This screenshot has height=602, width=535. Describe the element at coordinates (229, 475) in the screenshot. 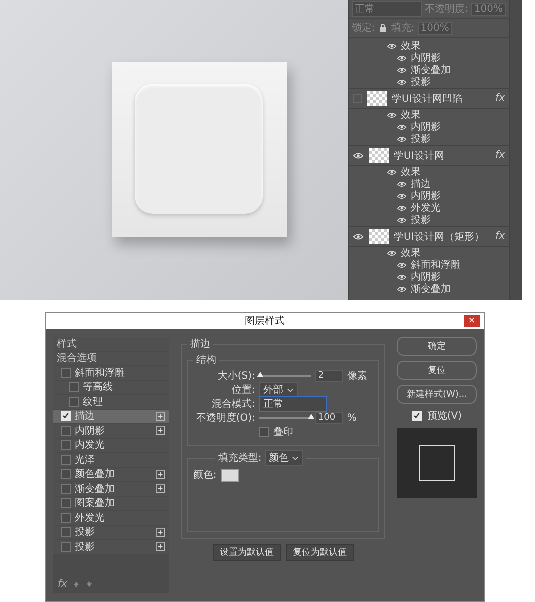

I see `color-swatch` at that location.